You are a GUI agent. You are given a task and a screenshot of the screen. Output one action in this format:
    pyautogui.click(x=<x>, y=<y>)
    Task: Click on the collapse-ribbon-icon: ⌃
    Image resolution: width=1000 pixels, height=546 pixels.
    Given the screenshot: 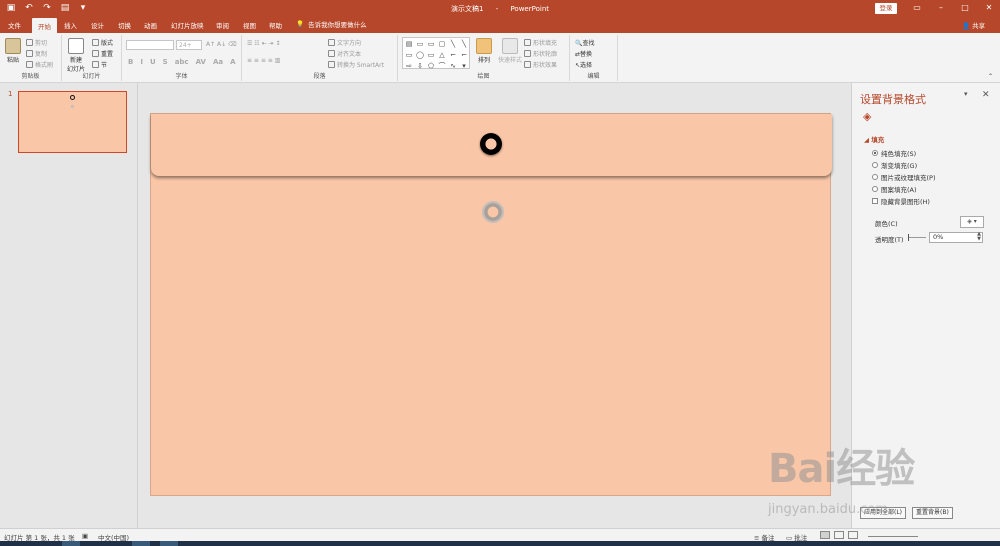 What is the action you would take?
    pyautogui.click(x=990, y=76)
    